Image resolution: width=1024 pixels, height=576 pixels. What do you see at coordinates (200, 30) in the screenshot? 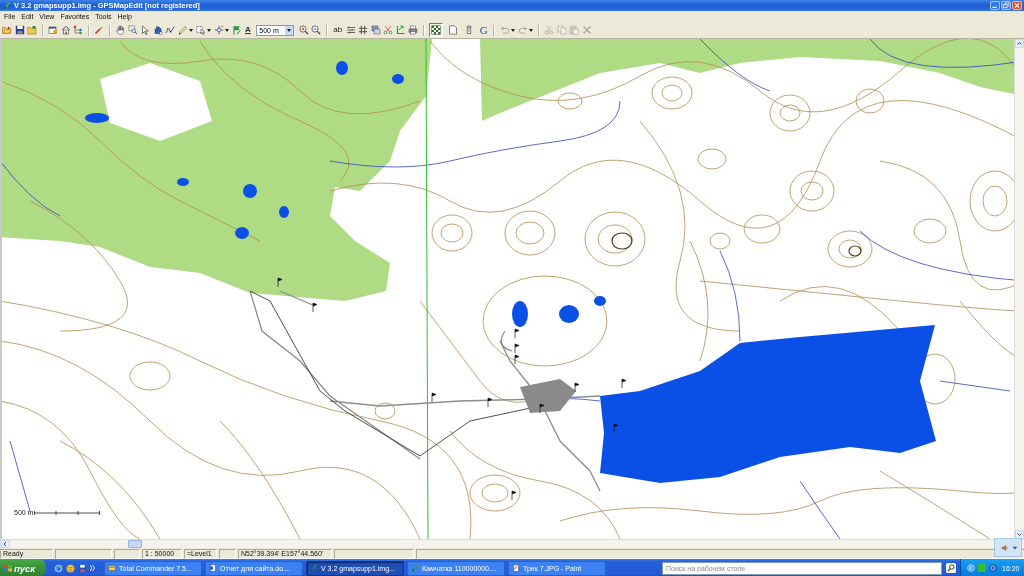
I see `select-icon` at bounding box center [200, 30].